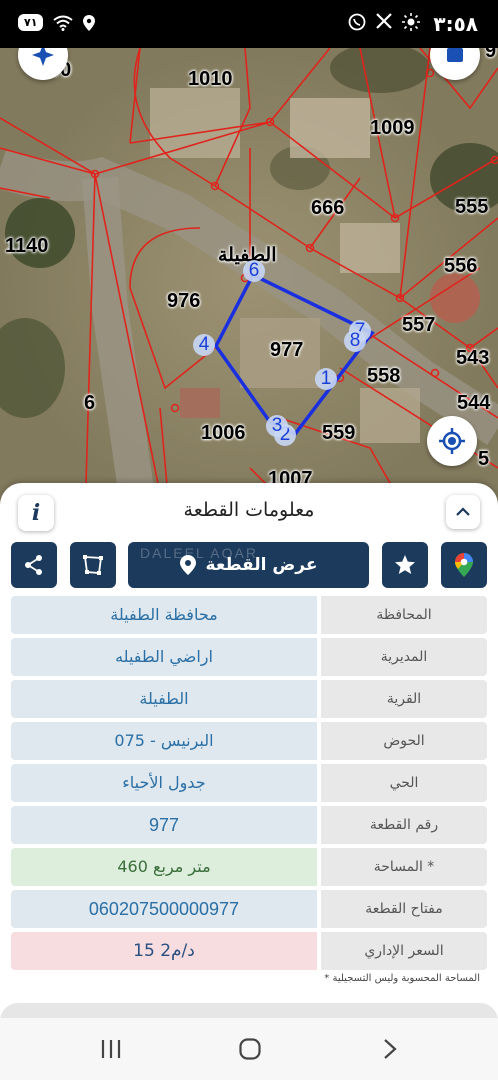 The height and width of the screenshot is (1080, 498). What do you see at coordinates (164, 615) in the screenshot?
I see `detail-value: محافظة الطفيلة` at bounding box center [164, 615].